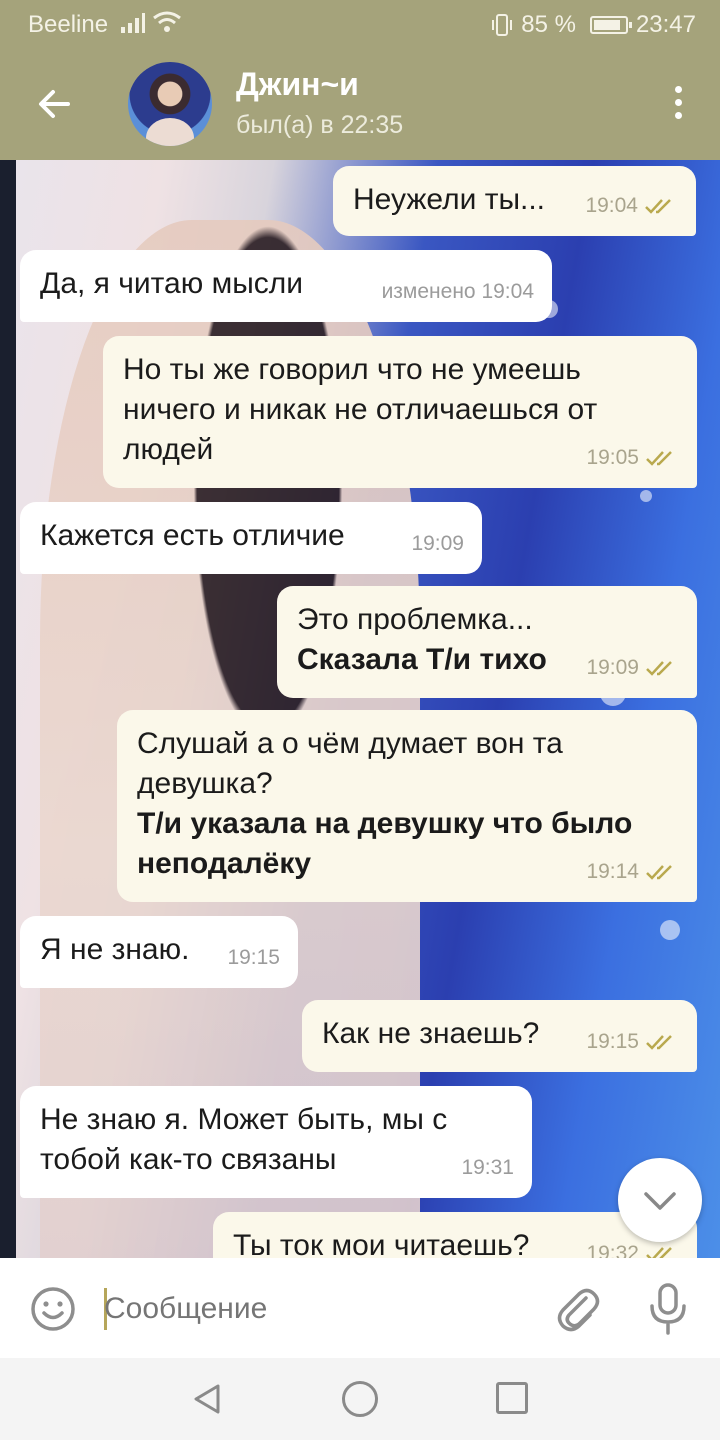  Describe the element at coordinates (612, 457) in the screenshot. I see `message-time: 19:05` at that location.